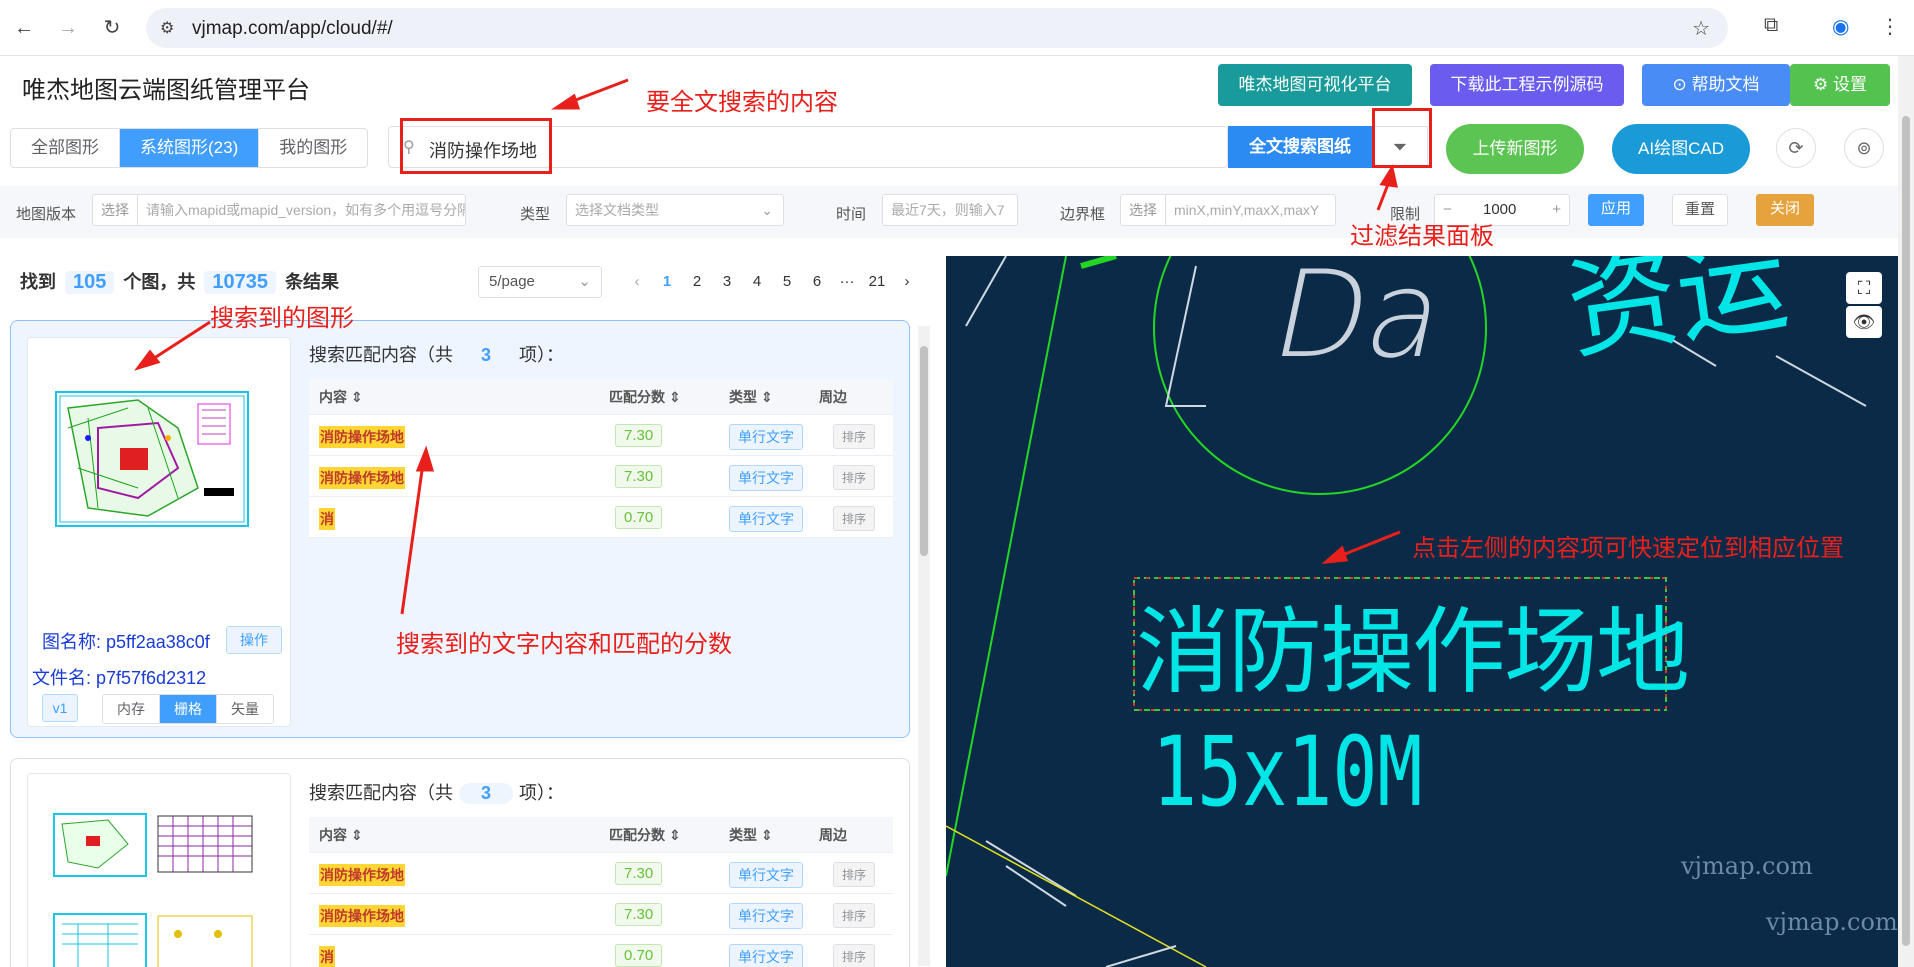 The height and width of the screenshot is (967, 1914). Describe the element at coordinates (535, 214) in the screenshot. I see `type-label: 类型` at that location.